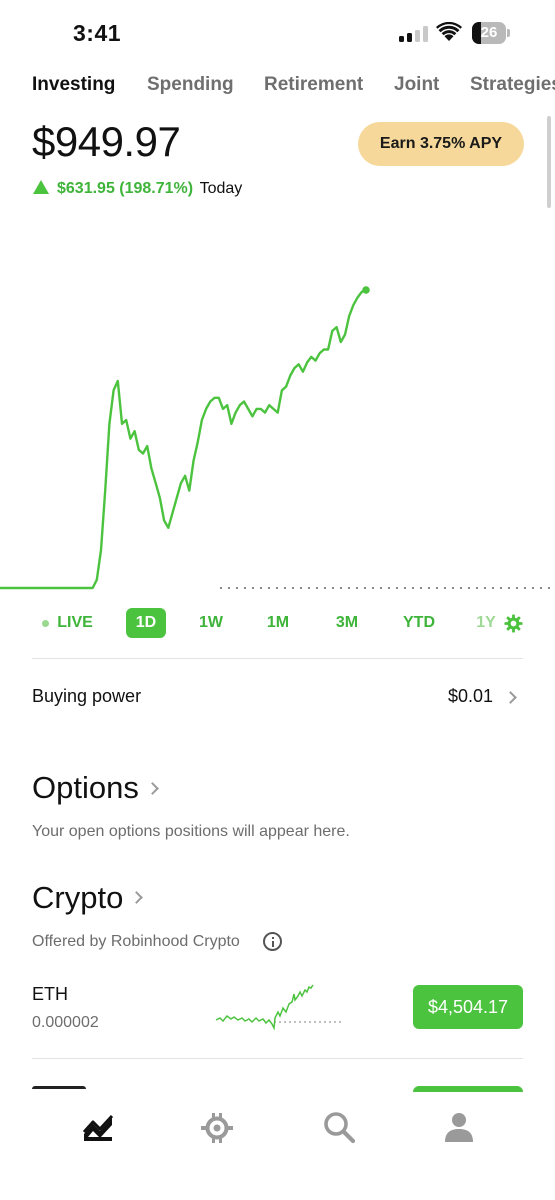 The width and height of the screenshot is (555, 1200). Describe the element at coordinates (146, 623) in the screenshot. I see `range-1d: 1D` at that location.